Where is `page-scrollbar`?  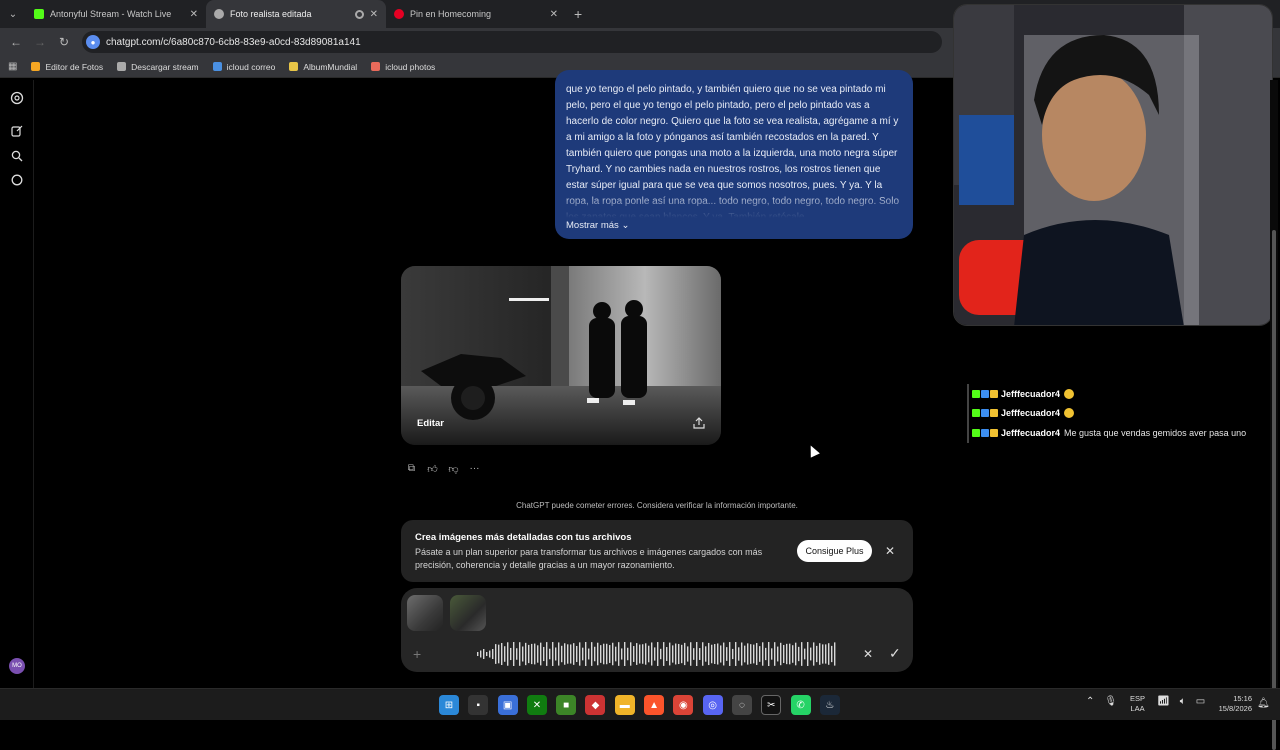
page-scrollbar is located at coordinates (1274, 415).